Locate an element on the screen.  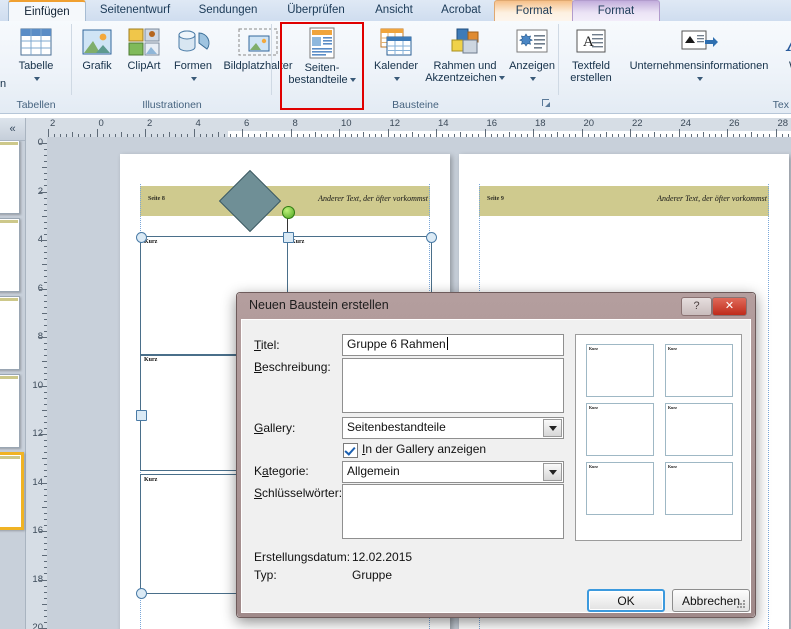
ok-button: OK is located at coordinates (626, 600).